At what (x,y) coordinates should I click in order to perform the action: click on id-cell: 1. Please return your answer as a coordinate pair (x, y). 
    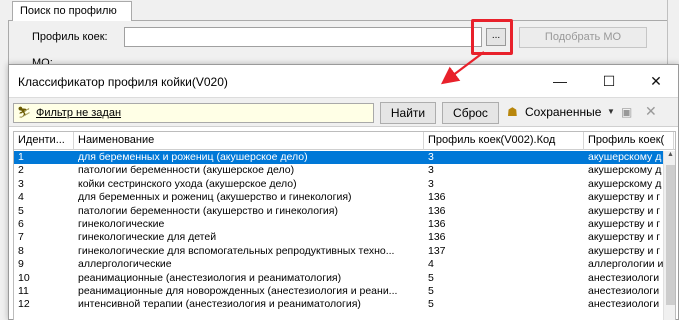
    Looking at the image, I should click on (21, 157).